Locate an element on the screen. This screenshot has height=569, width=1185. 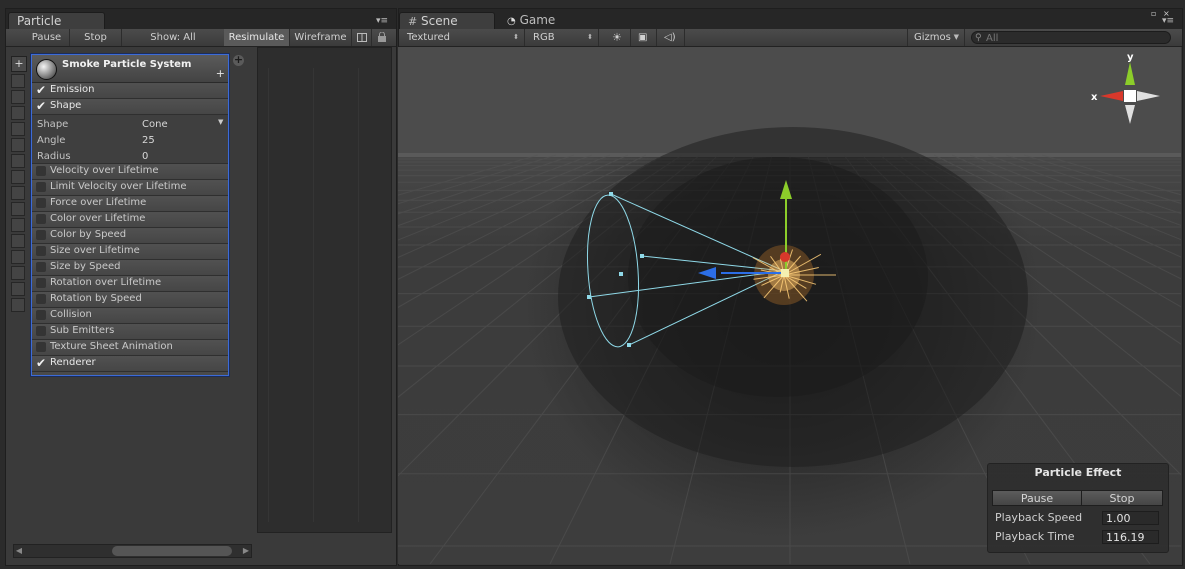
horizontal-scrollbar: ◀ ▶ is located at coordinates (132, 551).